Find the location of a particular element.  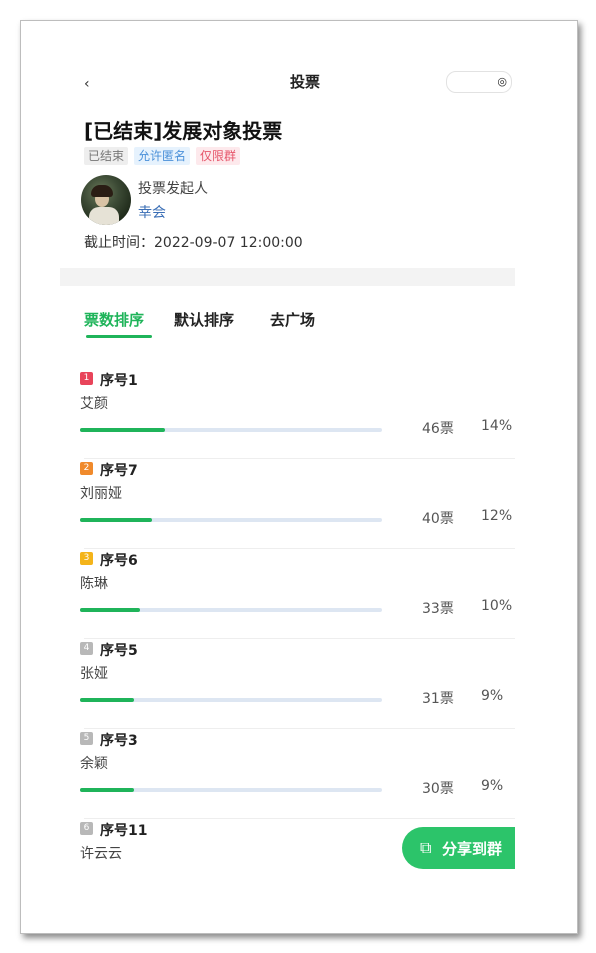

rank-badge: 4 is located at coordinates (86, 648).